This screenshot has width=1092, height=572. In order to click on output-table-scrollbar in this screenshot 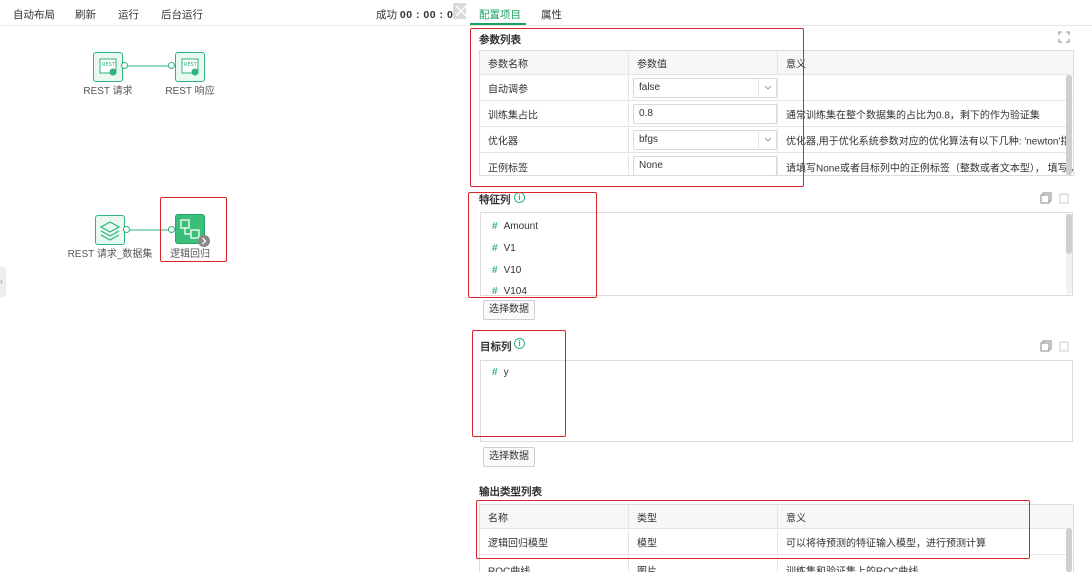, I will do `click(1069, 550)`.